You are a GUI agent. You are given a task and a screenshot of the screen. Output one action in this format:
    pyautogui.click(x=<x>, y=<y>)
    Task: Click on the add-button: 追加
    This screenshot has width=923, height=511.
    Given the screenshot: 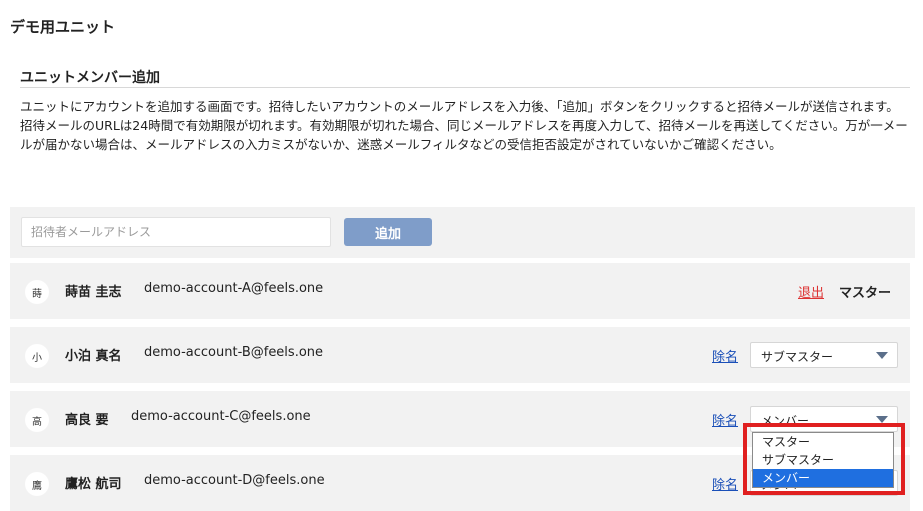 What is the action you would take?
    pyautogui.click(x=388, y=232)
    